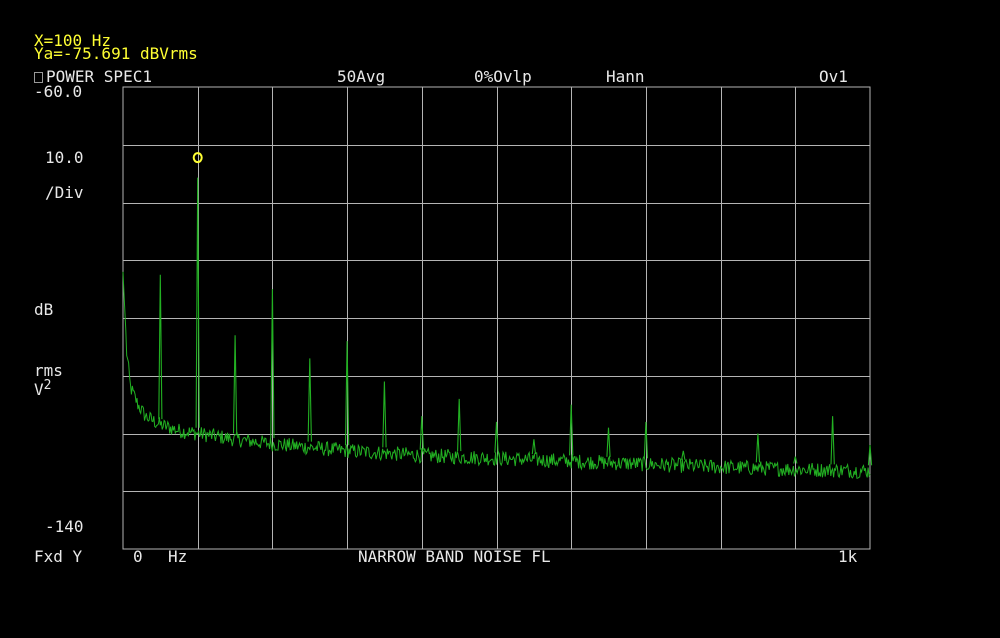 The width and height of the screenshot is (1000, 638). I want to click on marker-symbol, so click(197, 158).